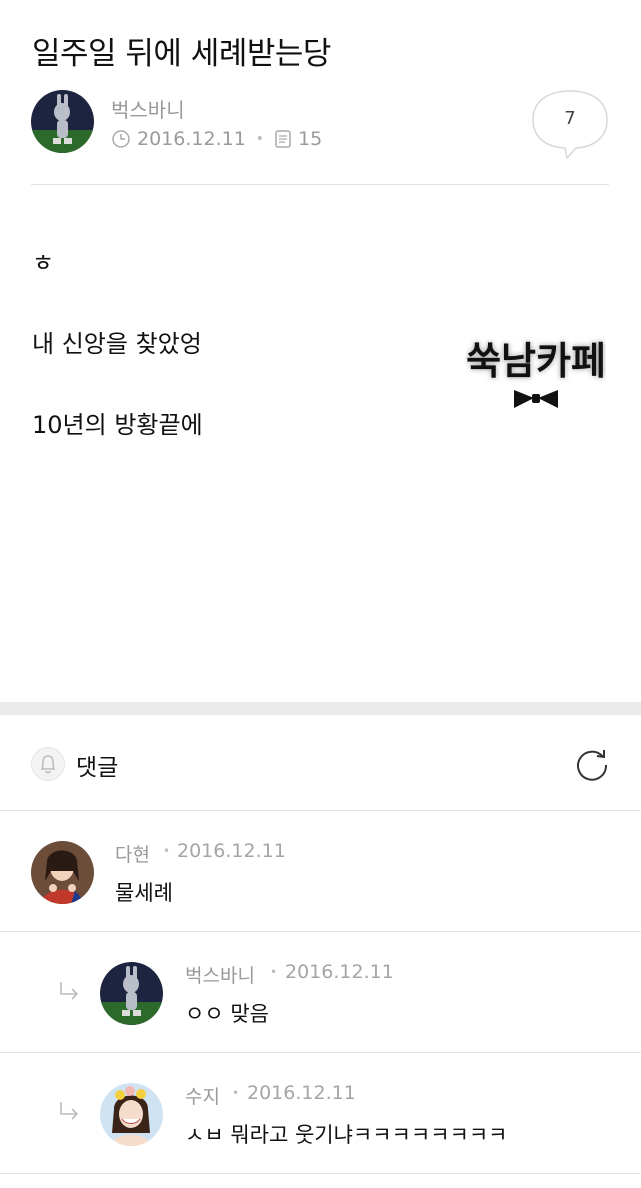 The height and width of the screenshot is (1188, 641). What do you see at coordinates (97, 768) in the screenshot?
I see `comments-title: 댓글` at bounding box center [97, 768].